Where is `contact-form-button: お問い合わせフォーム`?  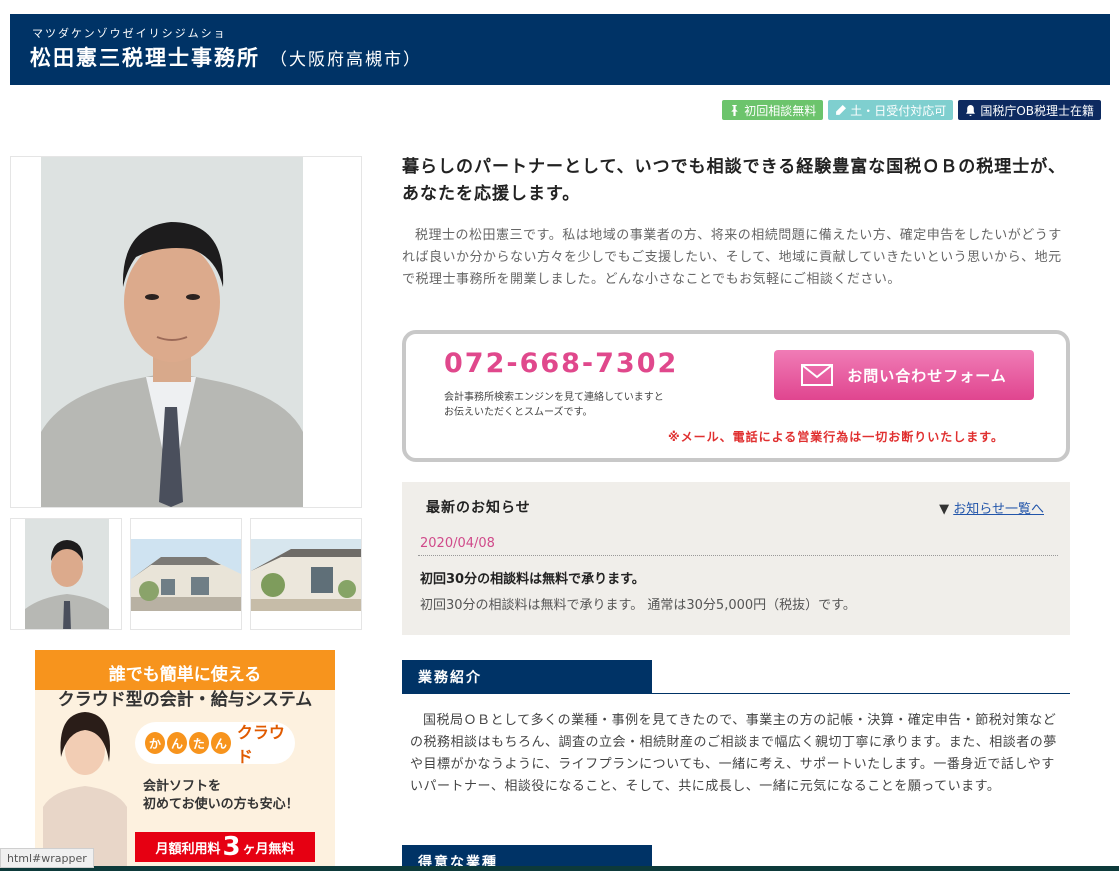
contact-form-button: お問い合わせフォーム is located at coordinates (904, 375).